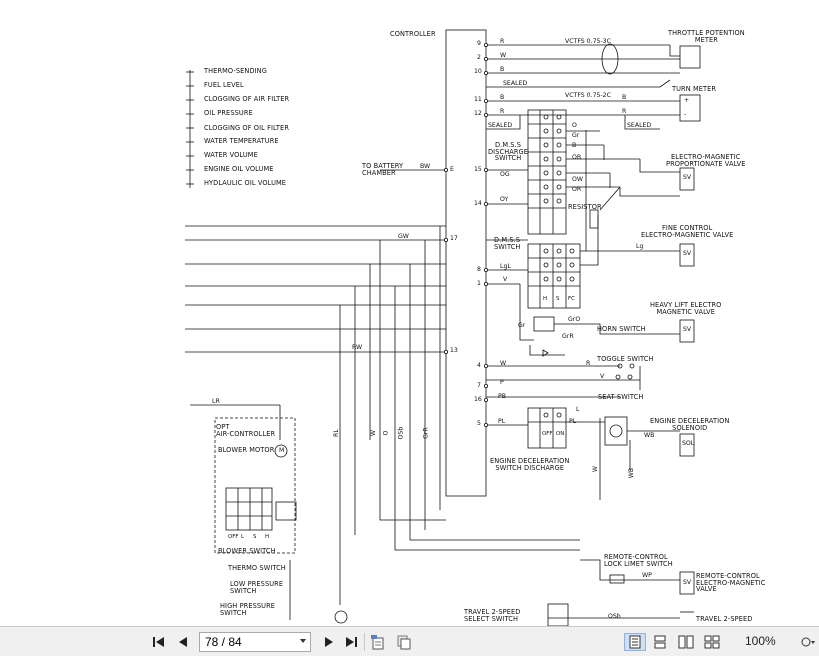 Image resolution: width=819 pixels, height=656 pixels. I want to click on pin-14: 14, so click(478, 203).